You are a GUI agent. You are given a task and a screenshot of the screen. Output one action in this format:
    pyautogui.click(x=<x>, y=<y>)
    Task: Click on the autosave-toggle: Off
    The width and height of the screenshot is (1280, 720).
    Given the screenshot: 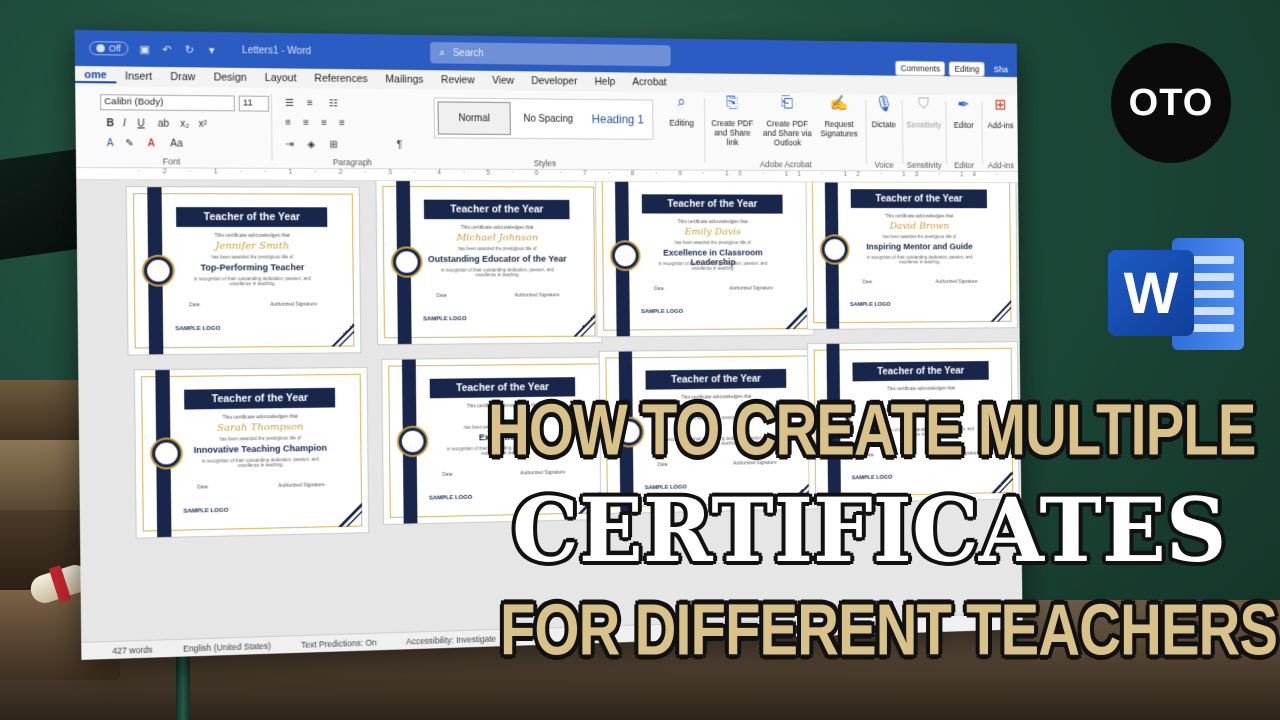 What is the action you would take?
    pyautogui.click(x=108, y=48)
    